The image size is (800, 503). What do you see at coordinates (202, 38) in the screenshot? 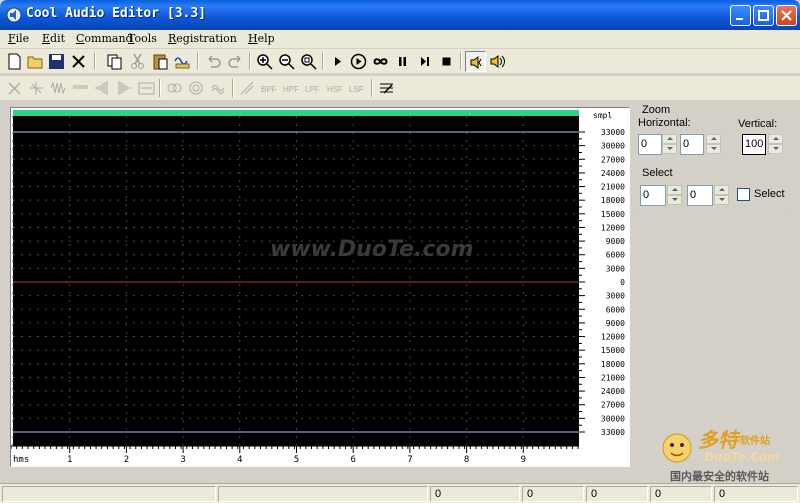
I see `menu-registration: Registration` at bounding box center [202, 38].